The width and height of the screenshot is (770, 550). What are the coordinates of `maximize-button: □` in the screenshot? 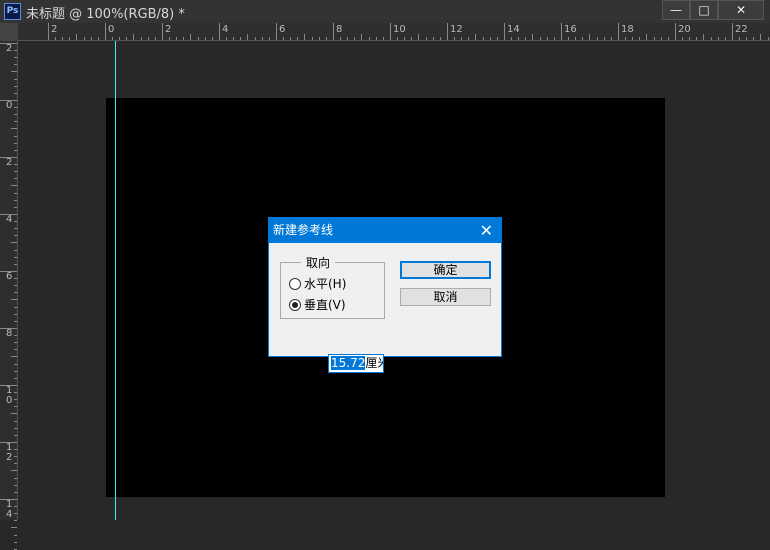 It's located at (704, 10).